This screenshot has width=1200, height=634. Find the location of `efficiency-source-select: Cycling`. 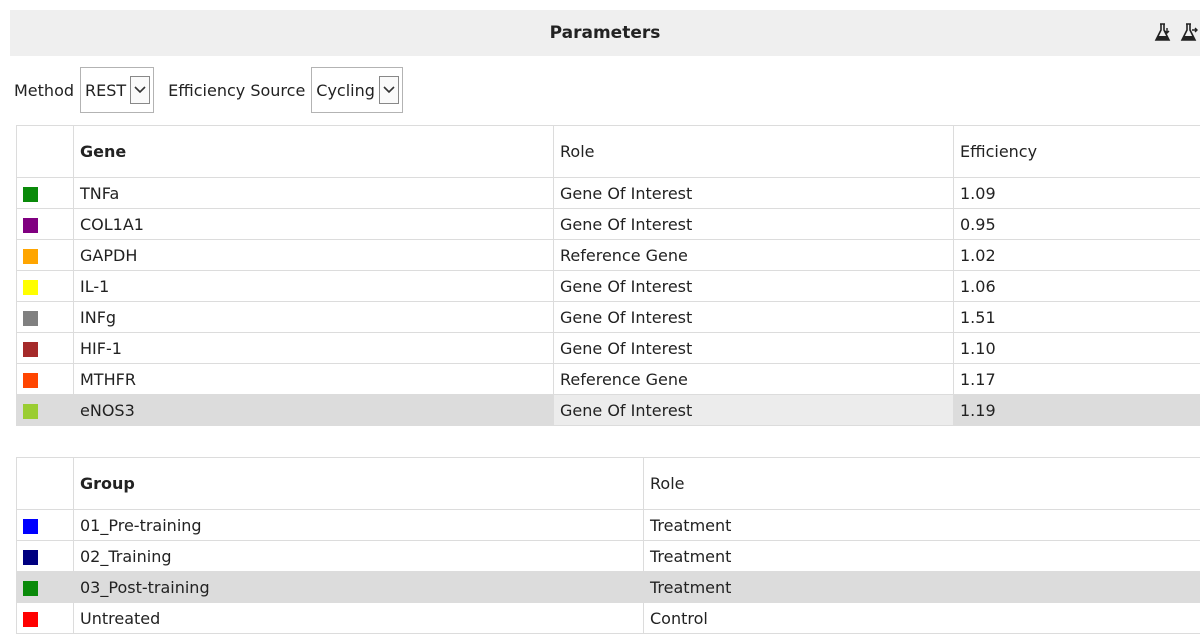

efficiency-source-select: Cycling is located at coordinates (357, 90).